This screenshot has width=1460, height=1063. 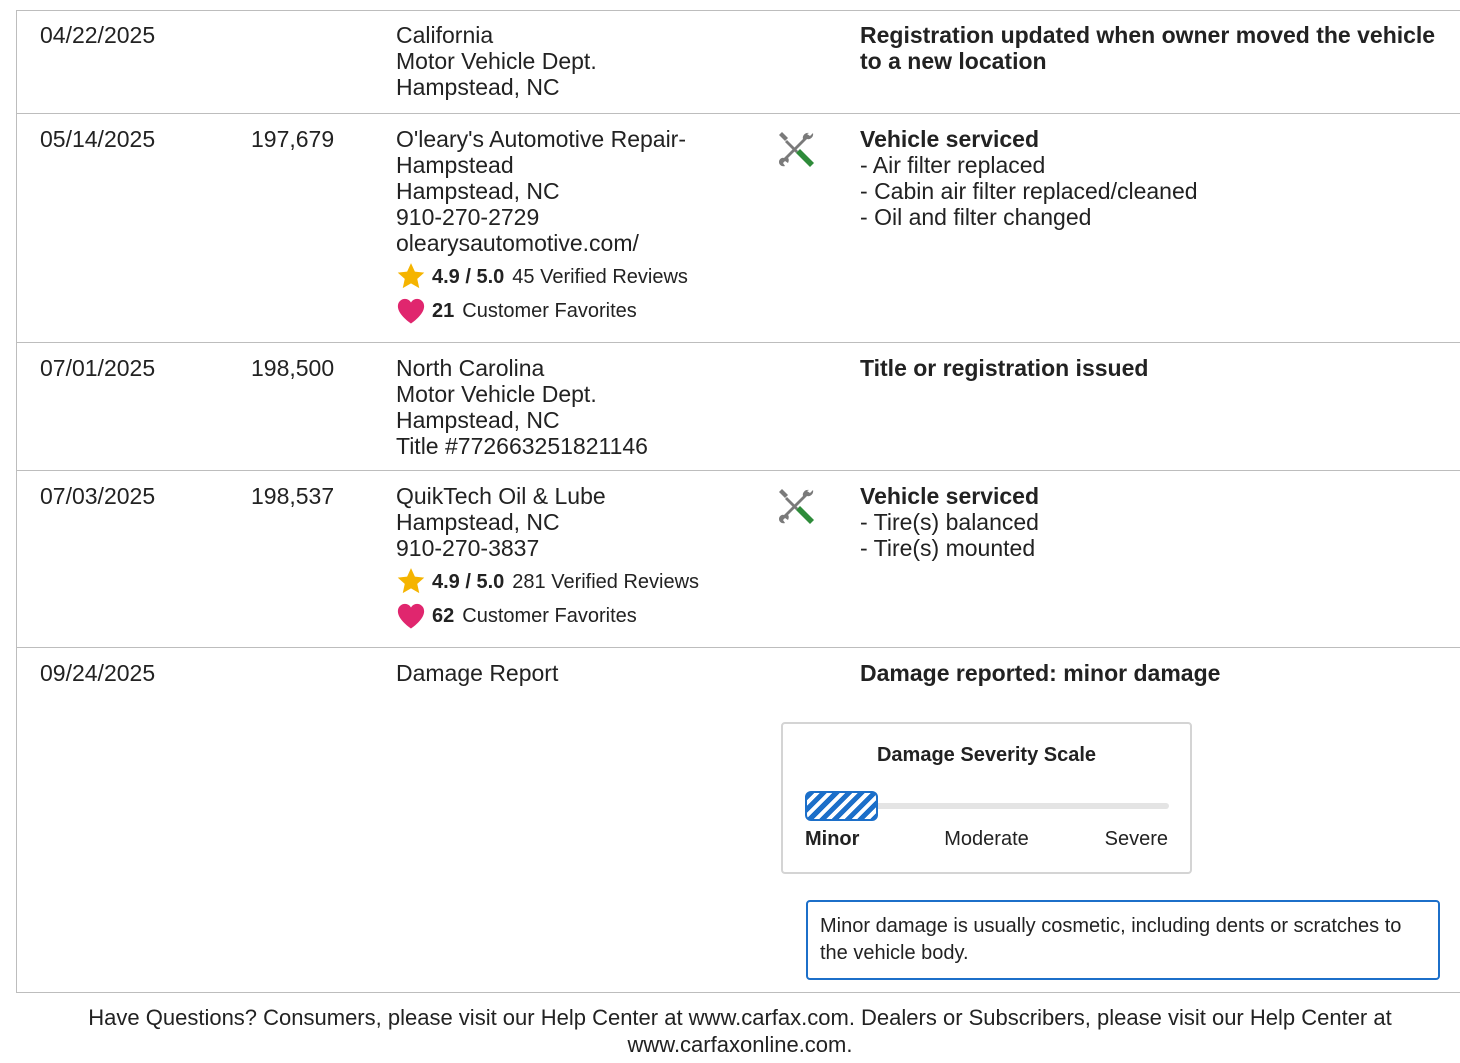 What do you see at coordinates (953, 61) in the screenshot?
I see `record-heading: to a new location` at bounding box center [953, 61].